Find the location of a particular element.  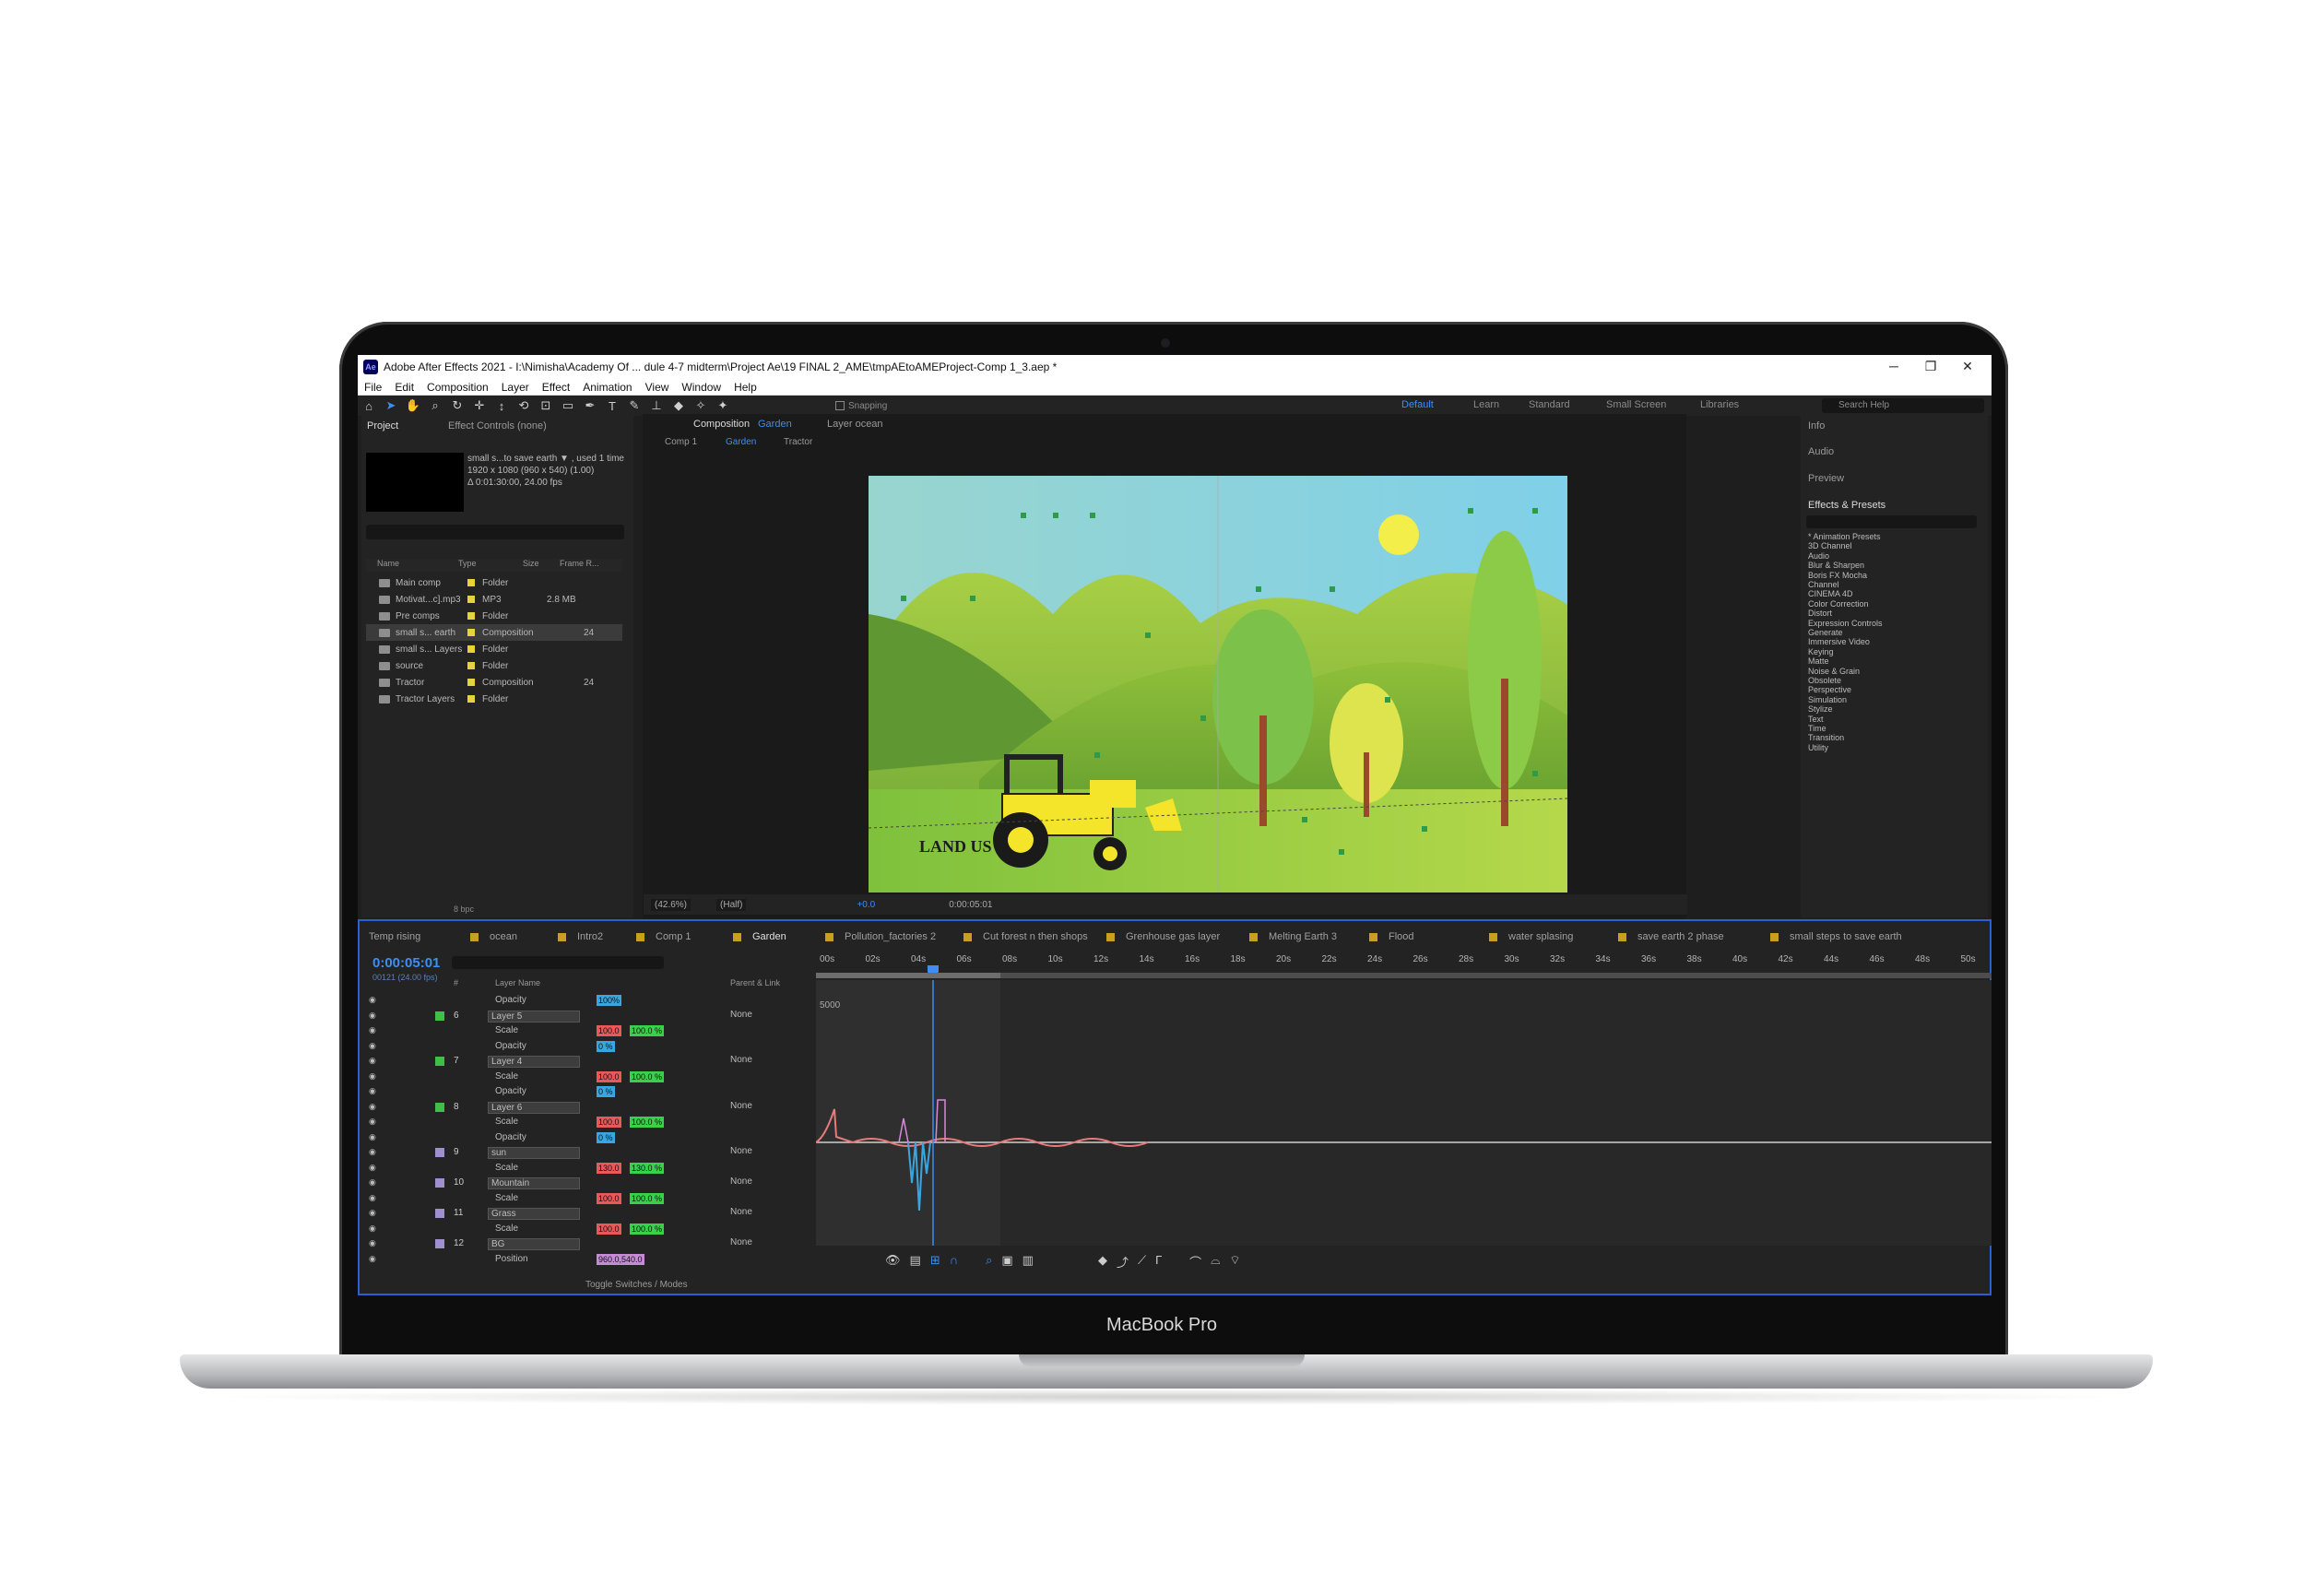

grid-snap-icon: ⊞ is located at coordinates (935, 1262).